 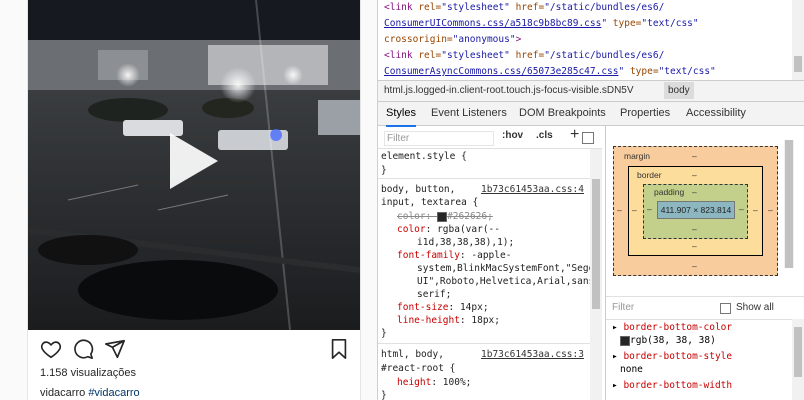 What do you see at coordinates (669, 192) in the screenshot?
I see `padding-label: padding` at bounding box center [669, 192].